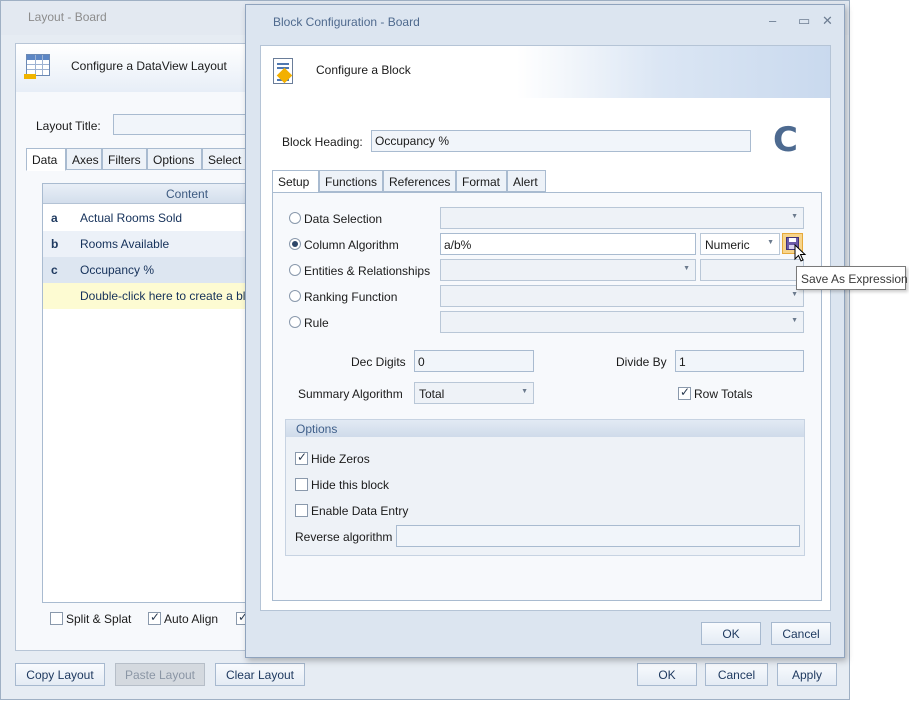 The height and width of the screenshot is (702, 909). I want to click on panel-header-title: Configure a DataView Layout, so click(149, 66).